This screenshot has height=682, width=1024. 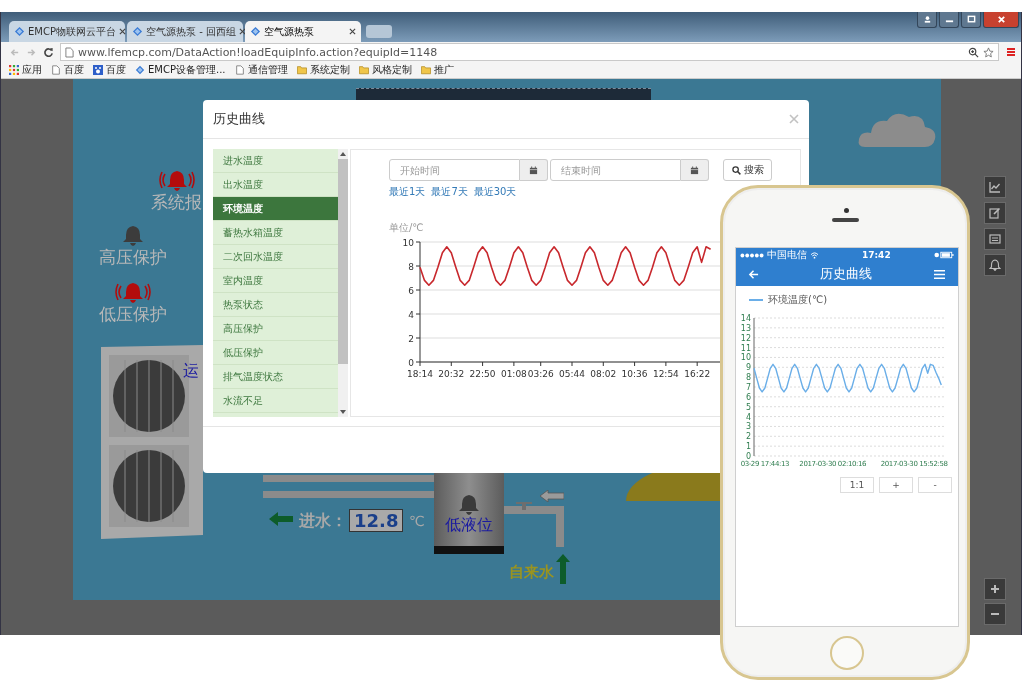 What do you see at coordinates (748, 407) in the screenshot?
I see `tick-label: 5` at bounding box center [748, 407].